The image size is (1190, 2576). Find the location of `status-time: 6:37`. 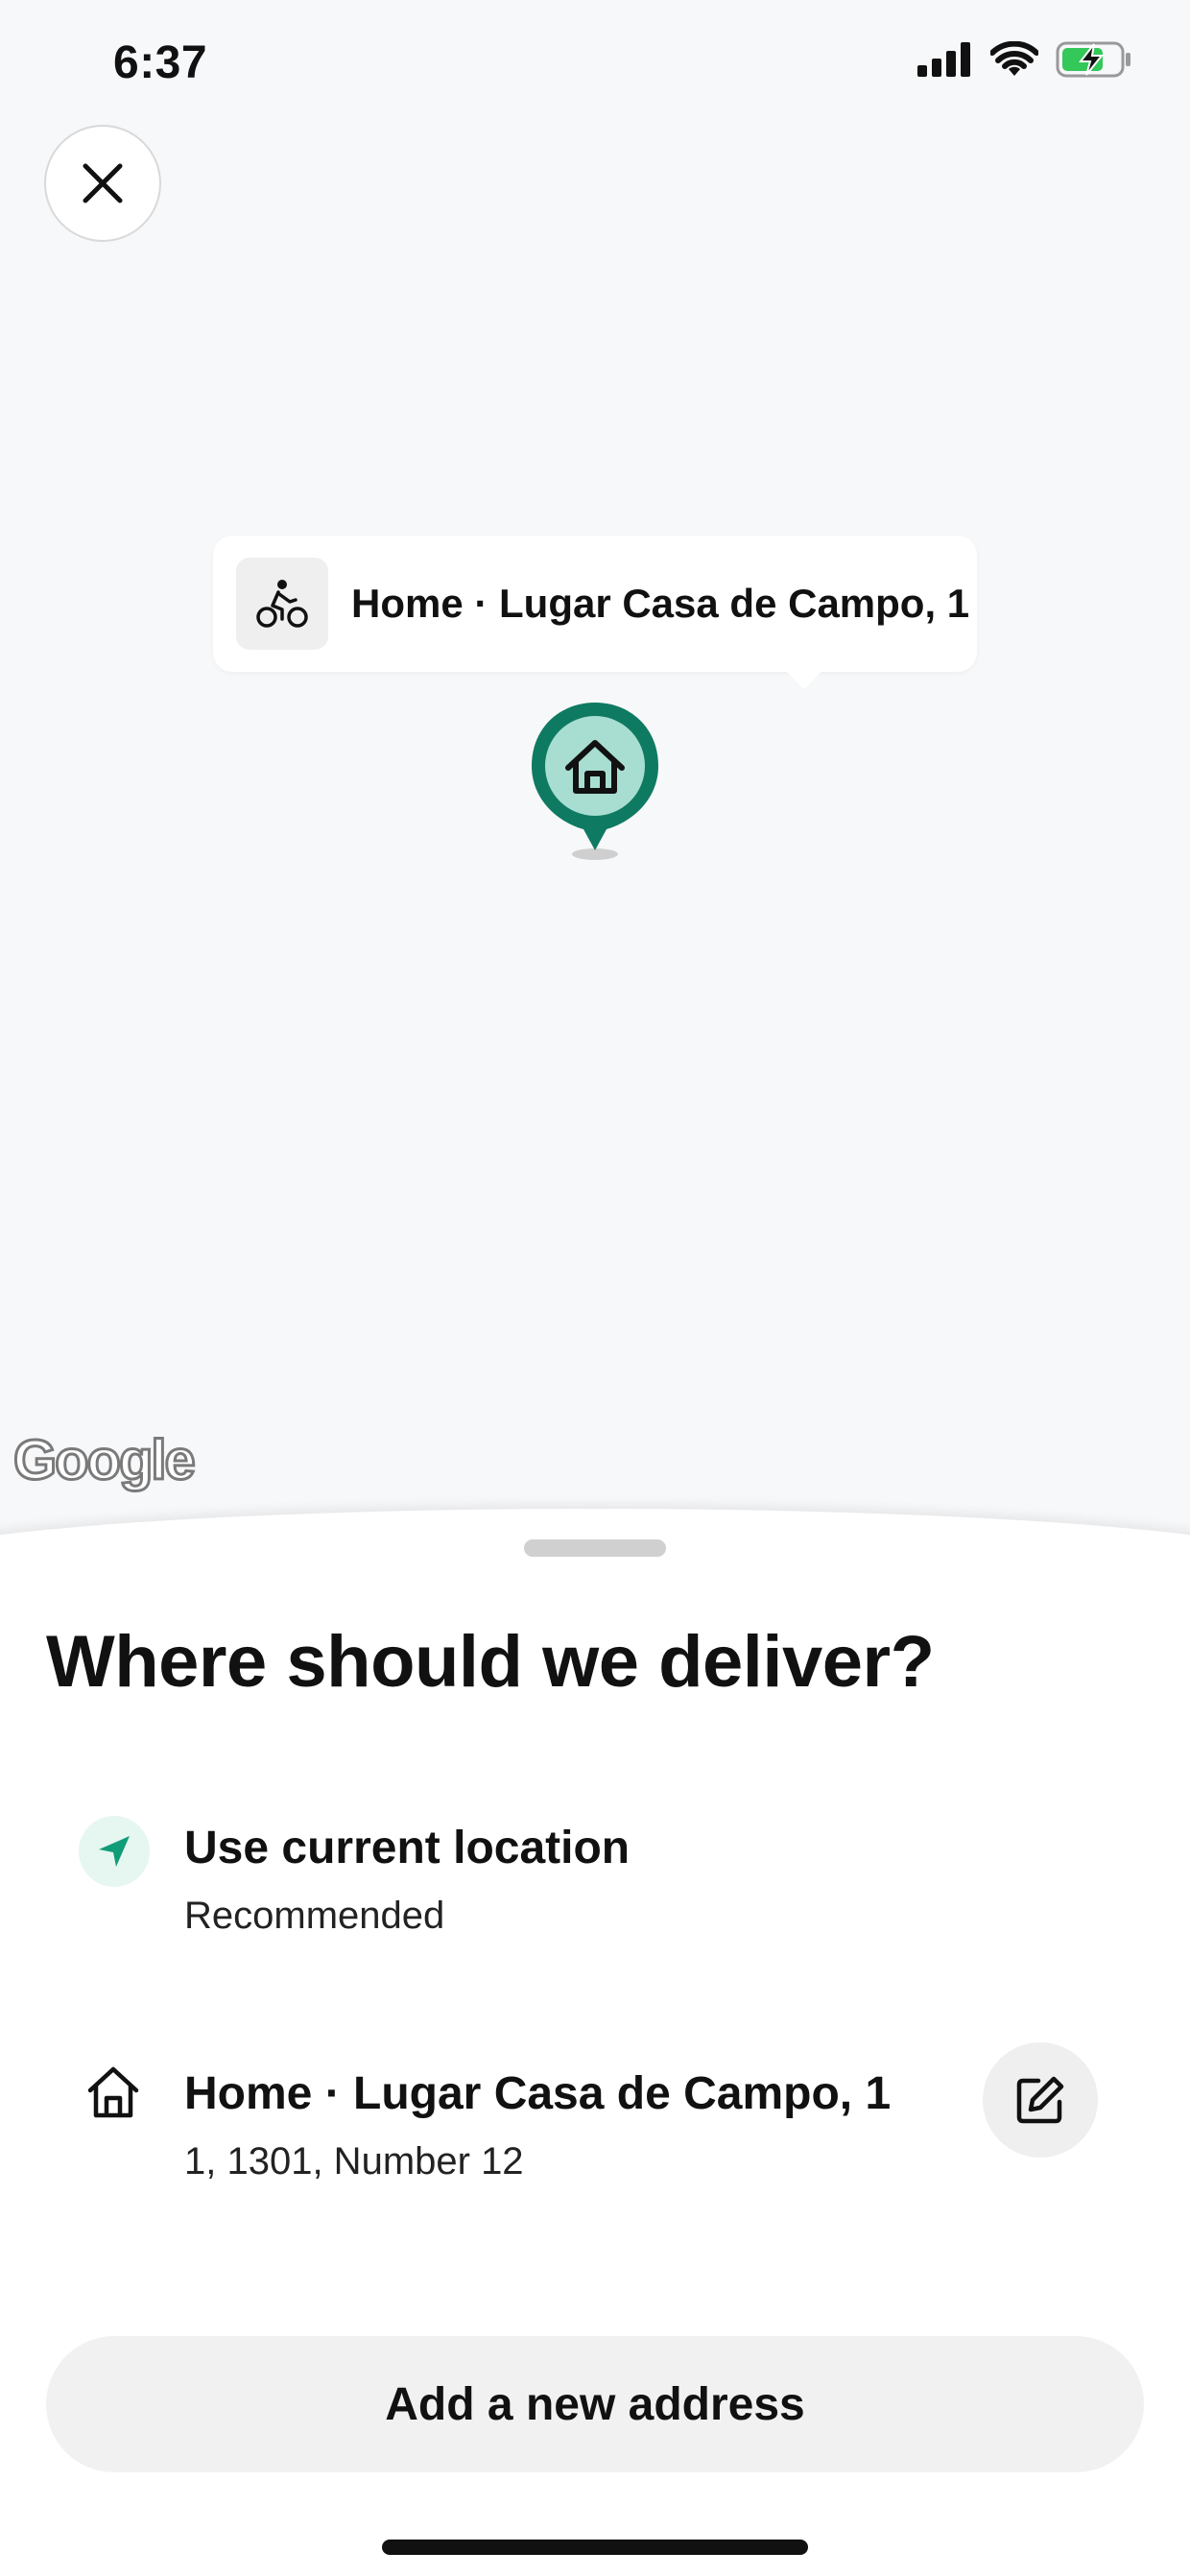

status-time: 6:37 is located at coordinates (161, 62).